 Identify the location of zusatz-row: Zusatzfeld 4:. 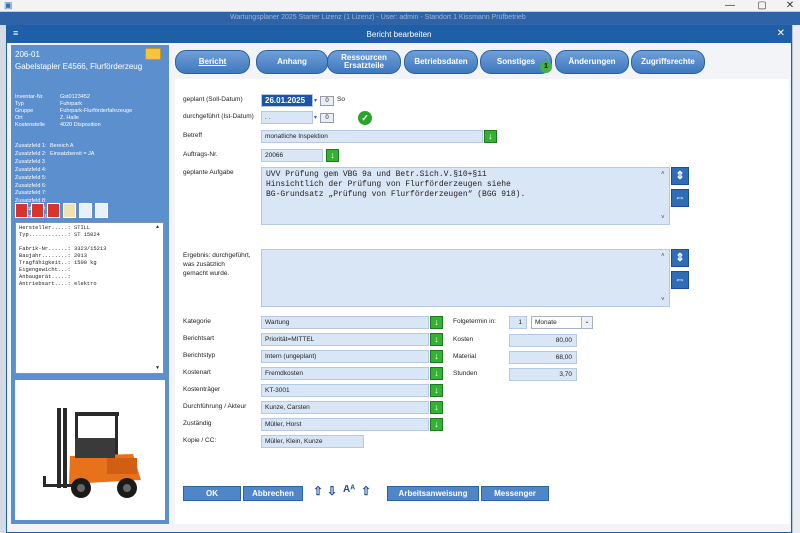
(31, 169).